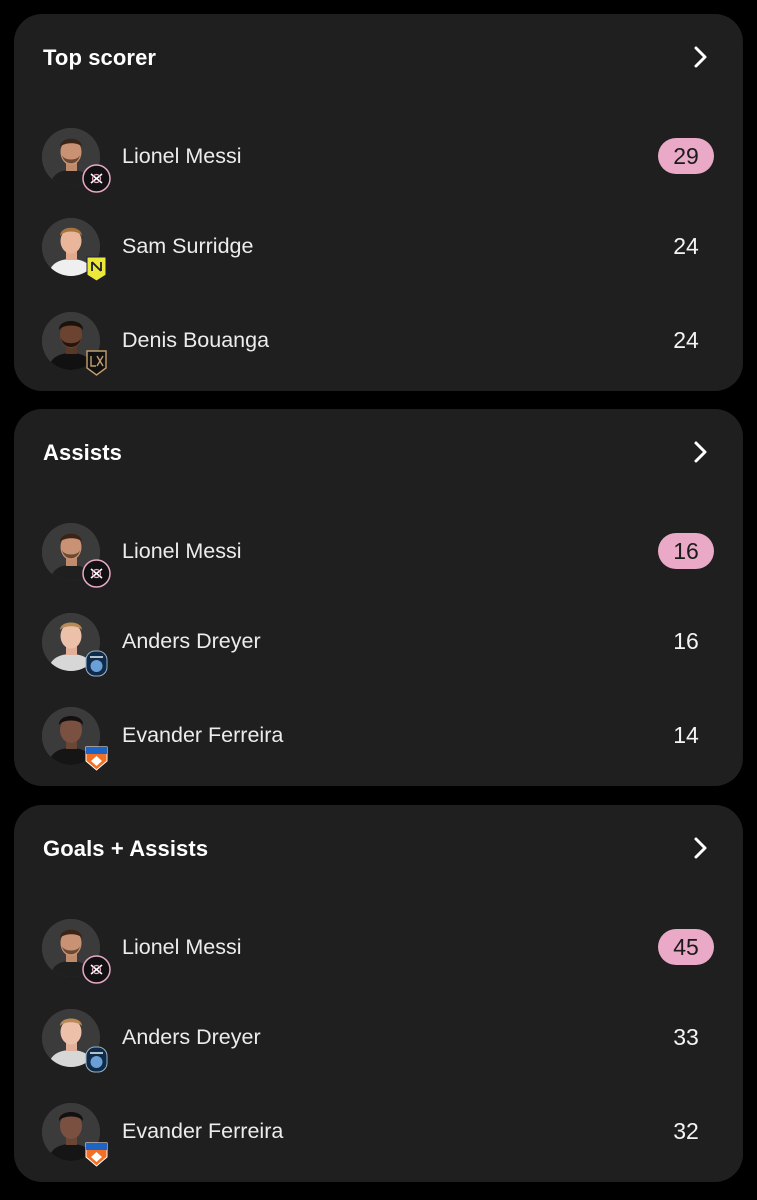  Describe the element at coordinates (378, 1040) in the screenshot. I see `player-row: Anders Dreyer 33` at that location.